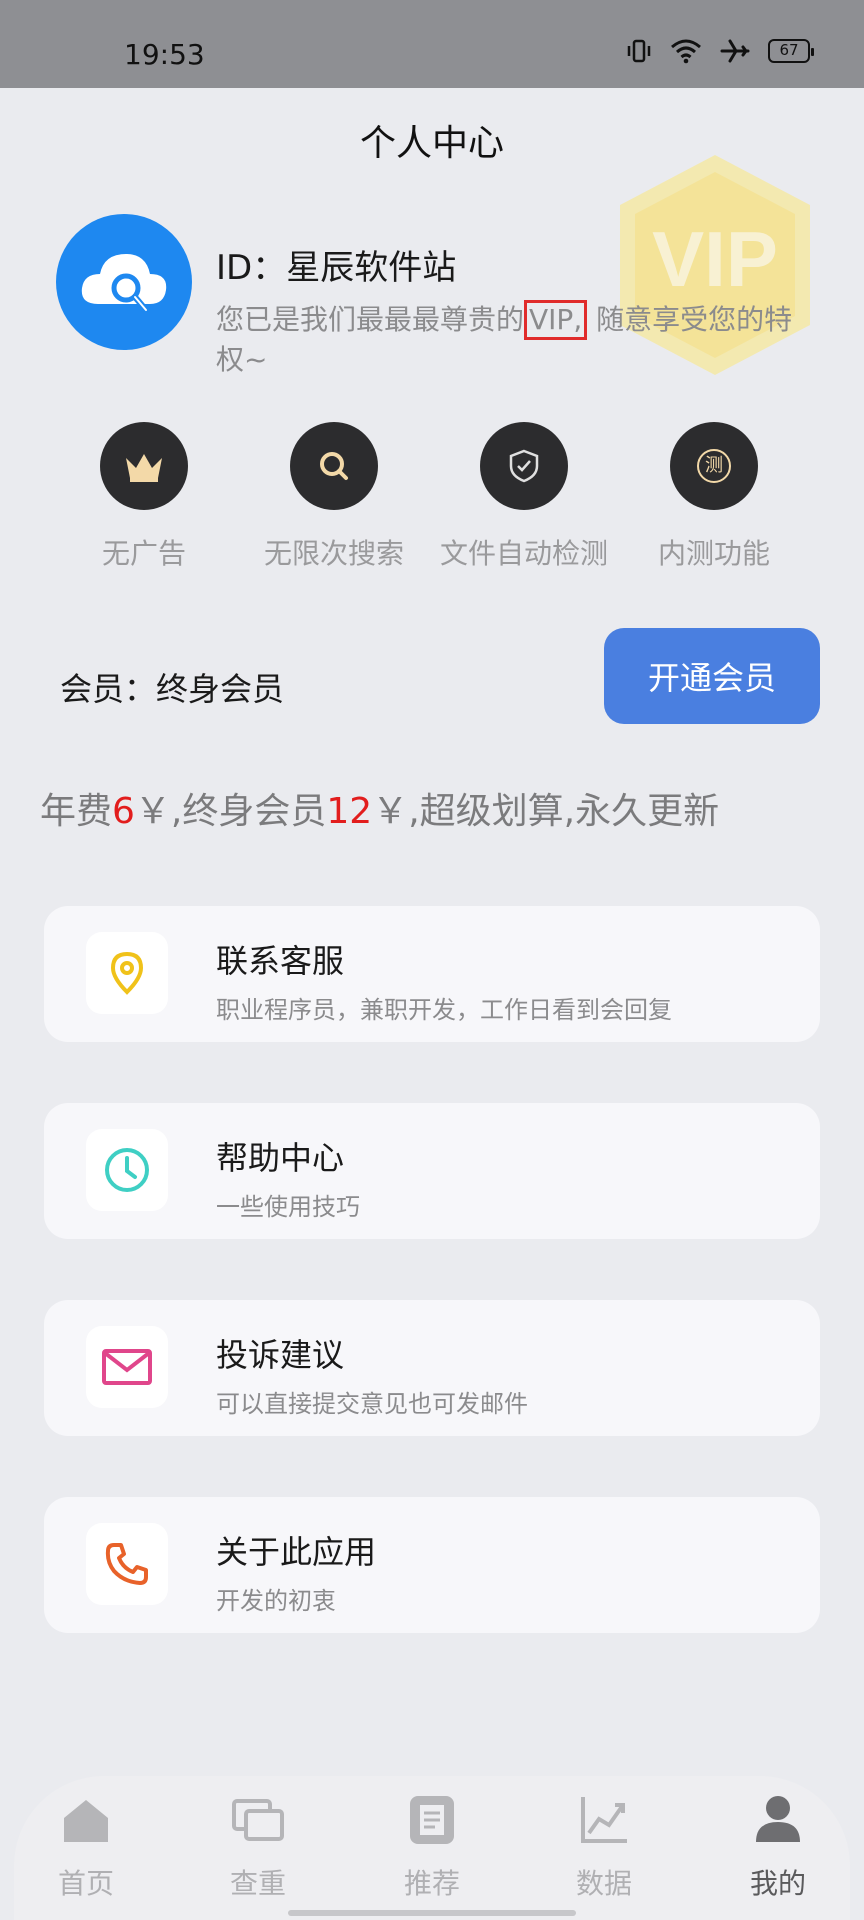  I want to click on feature-label: 文件自动检测, so click(523, 553).